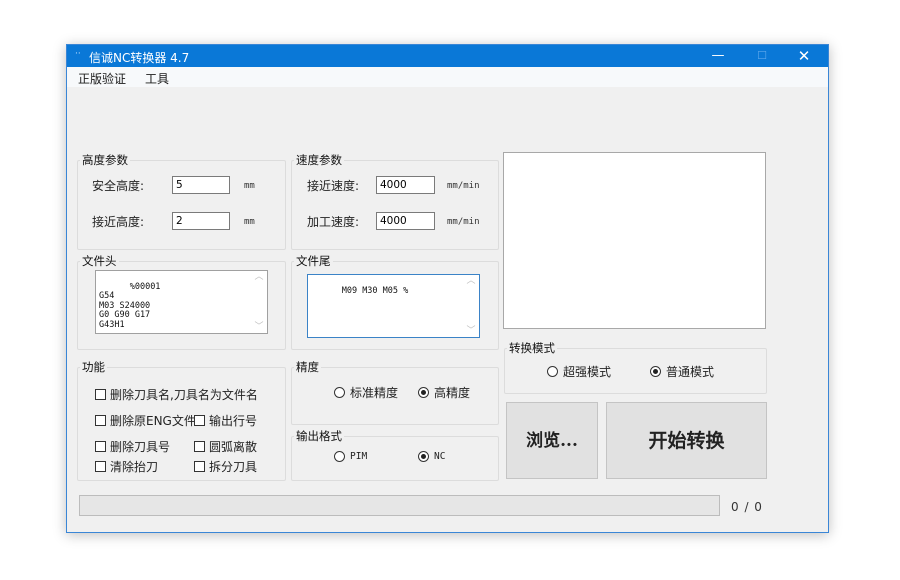  Describe the element at coordinates (176, 394) in the screenshot. I see `option-remove-tool-name: 删除刀具名,刀具名为文件名` at that location.